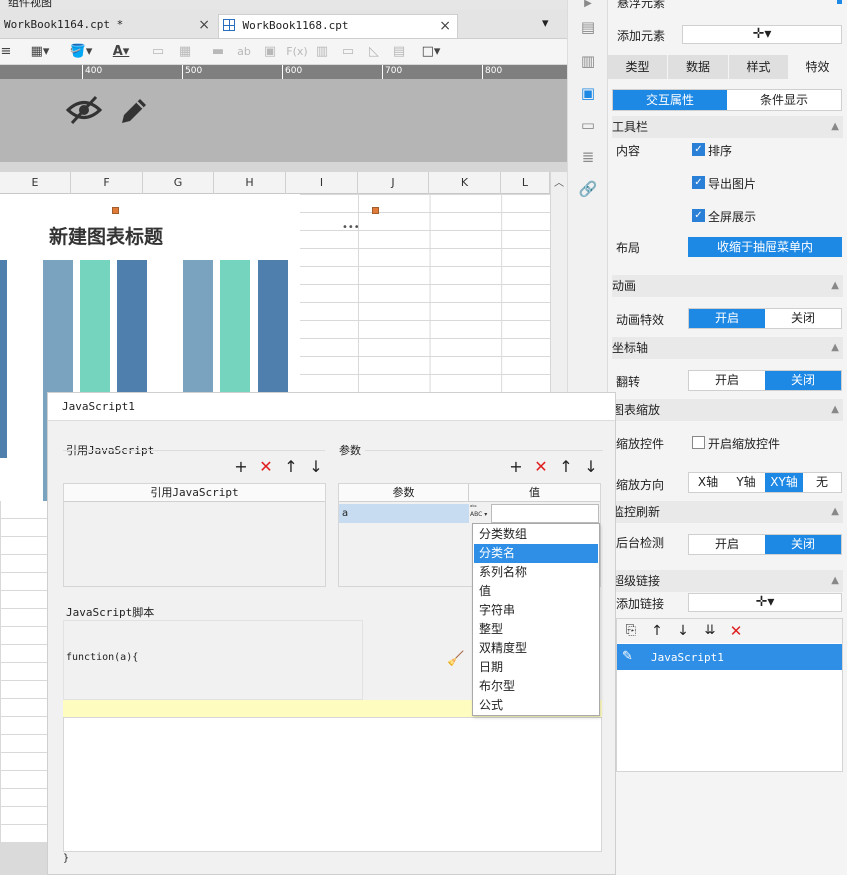 This screenshot has width=847, height=875. I want to click on tab-workbook1164: WorkBook1164.cpt * ×, so click(108, 26).